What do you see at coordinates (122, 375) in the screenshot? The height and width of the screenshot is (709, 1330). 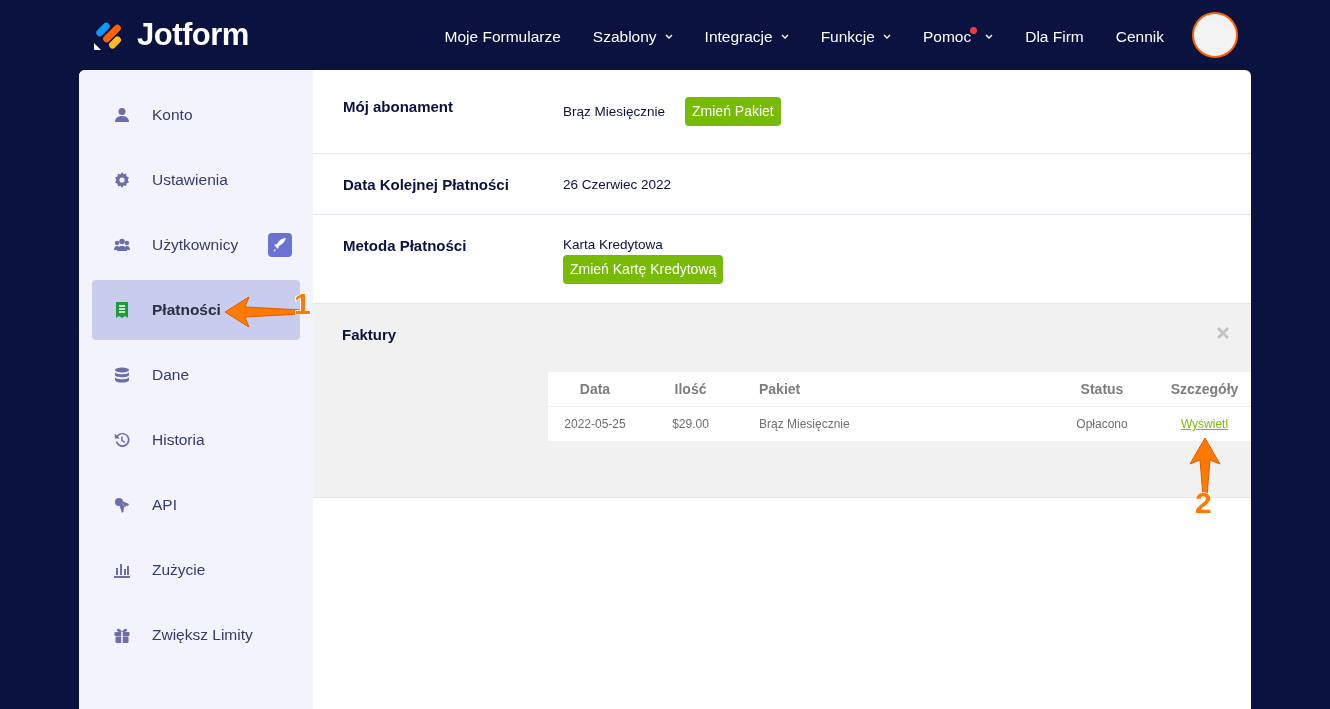 I see `database-icon` at bounding box center [122, 375].